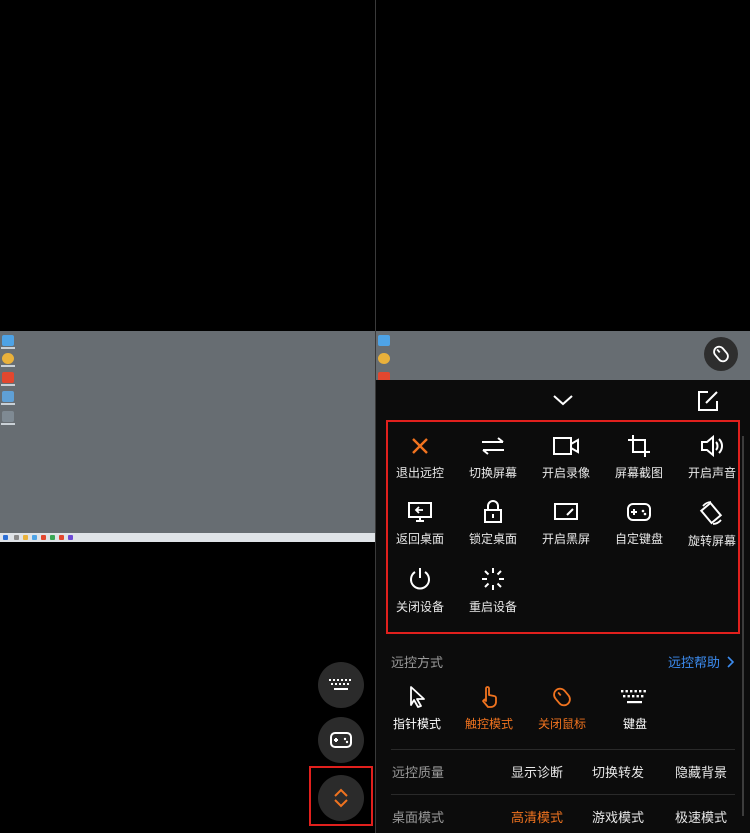  Describe the element at coordinates (5, 537) in the screenshot. I see `start-icon` at that location.